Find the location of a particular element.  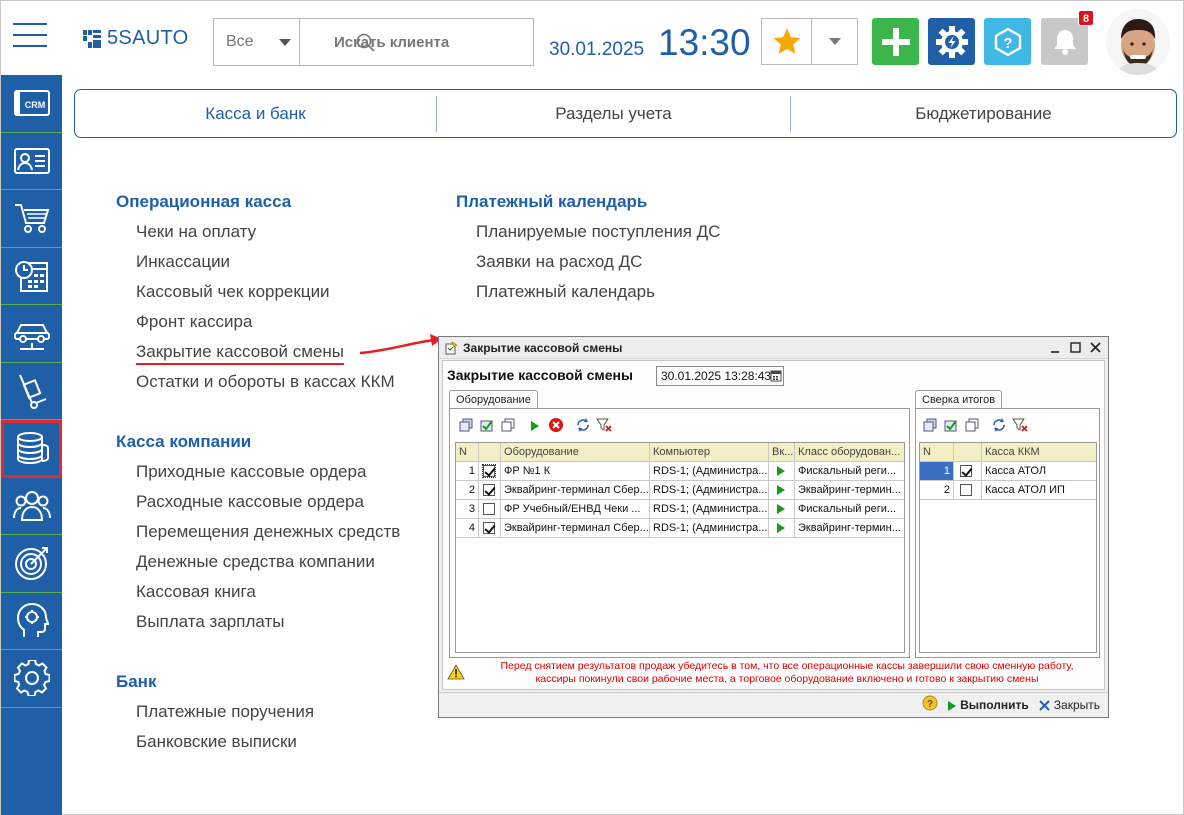

sidebar-item-settings is located at coordinates (31, 679).